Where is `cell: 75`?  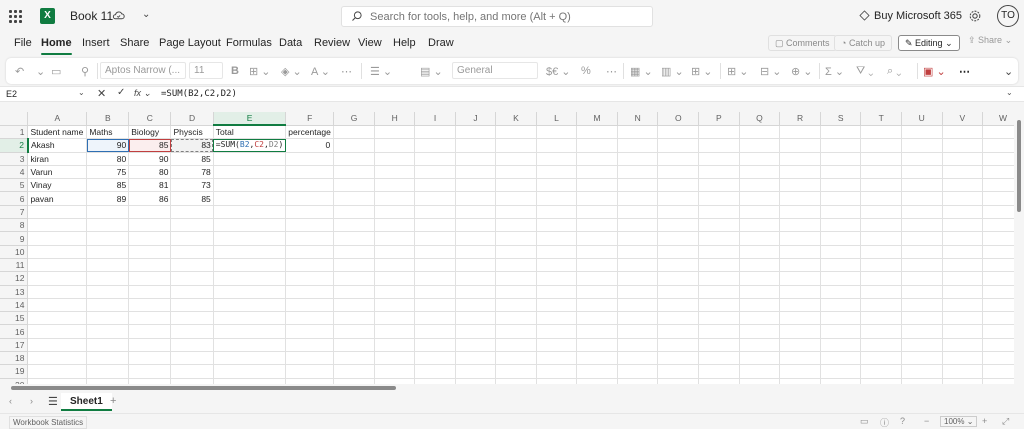
cell: 75 is located at coordinates (108, 172).